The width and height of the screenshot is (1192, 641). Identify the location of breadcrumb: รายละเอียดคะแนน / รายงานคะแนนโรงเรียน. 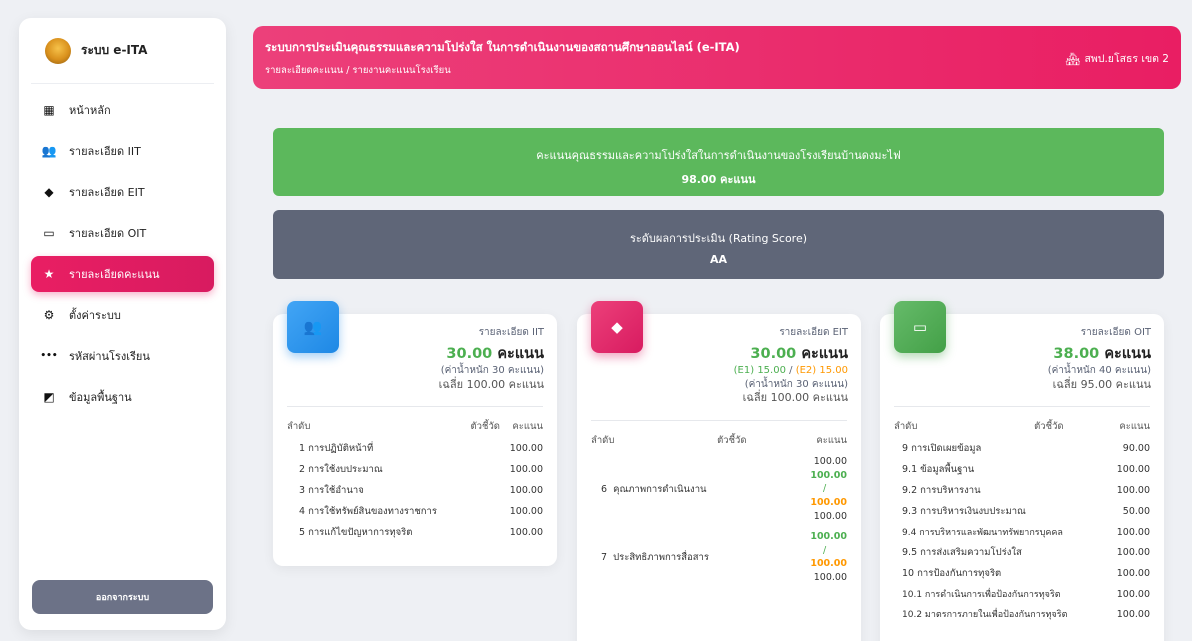
(717, 70).